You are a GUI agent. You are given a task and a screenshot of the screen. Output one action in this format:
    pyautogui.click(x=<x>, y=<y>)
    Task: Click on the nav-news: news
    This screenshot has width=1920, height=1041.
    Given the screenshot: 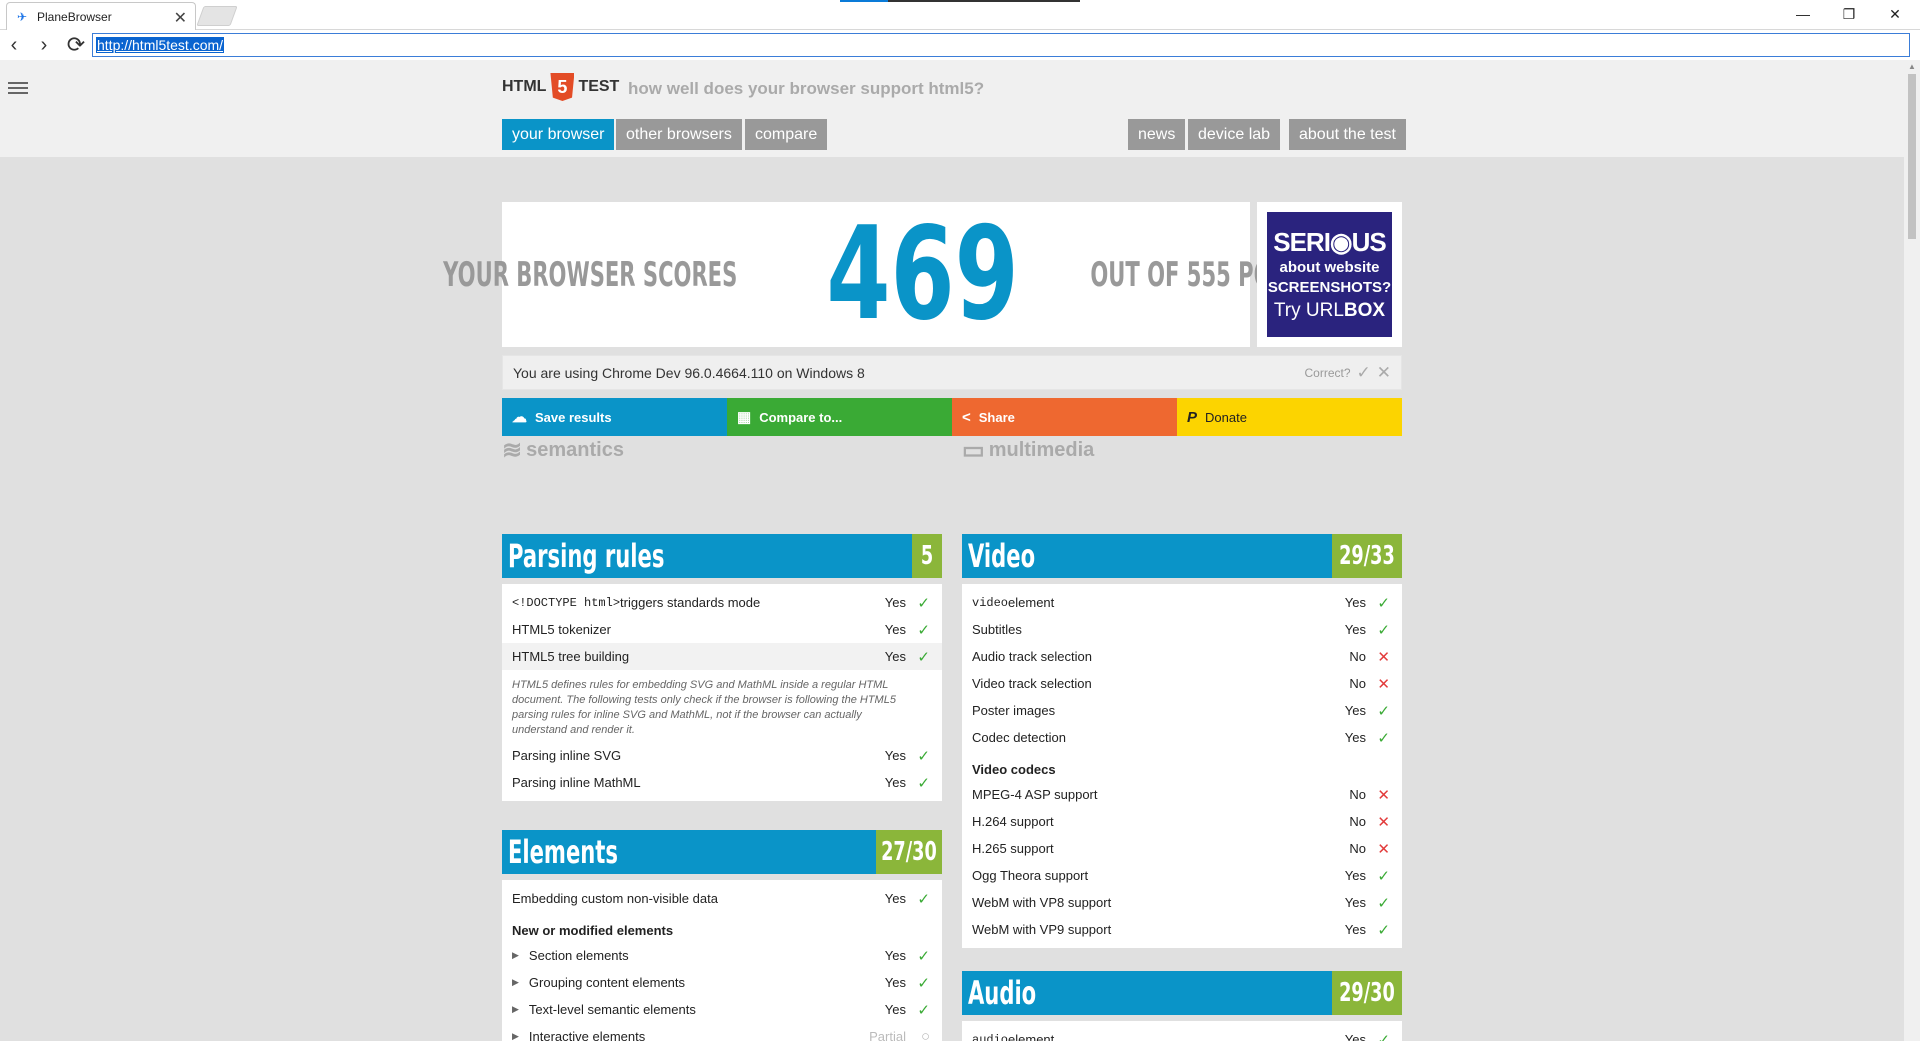 What is the action you would take?
    pyautogui.click(x=1157, y=134)
    